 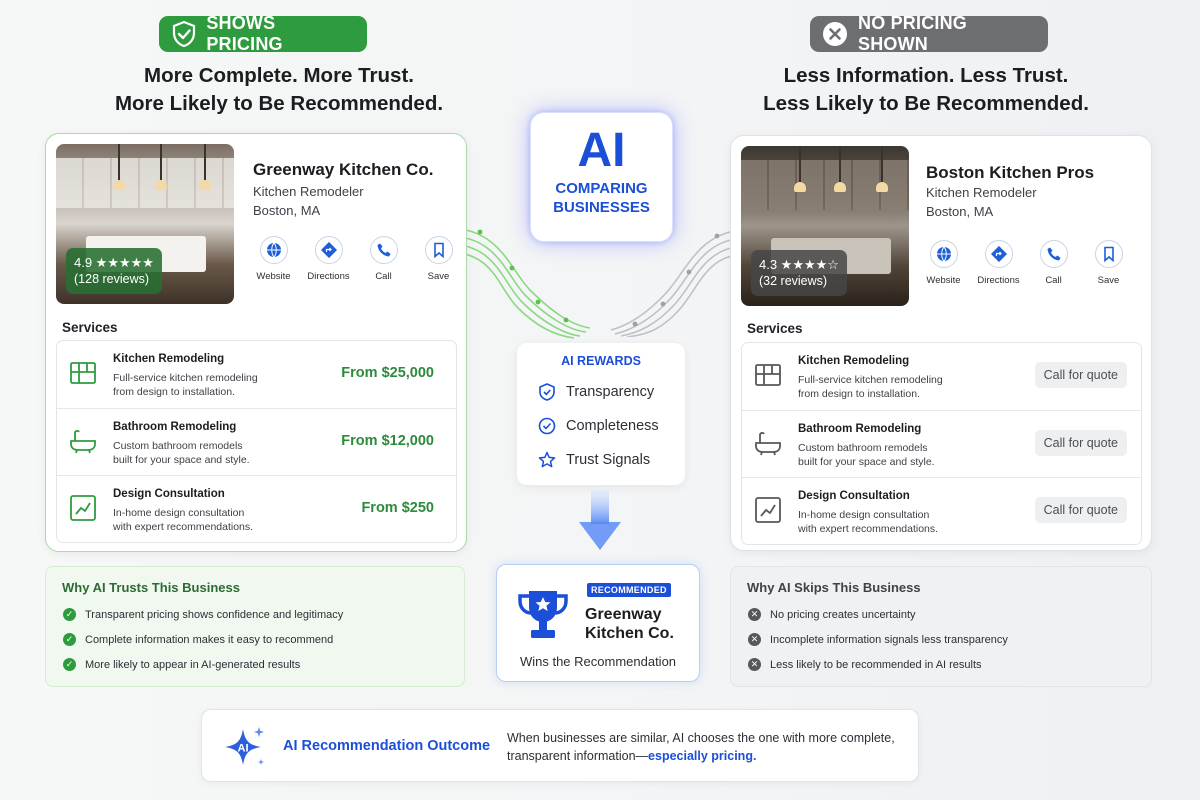 I want to click on review-count: (32 reviews), so click(x=793, y=281).